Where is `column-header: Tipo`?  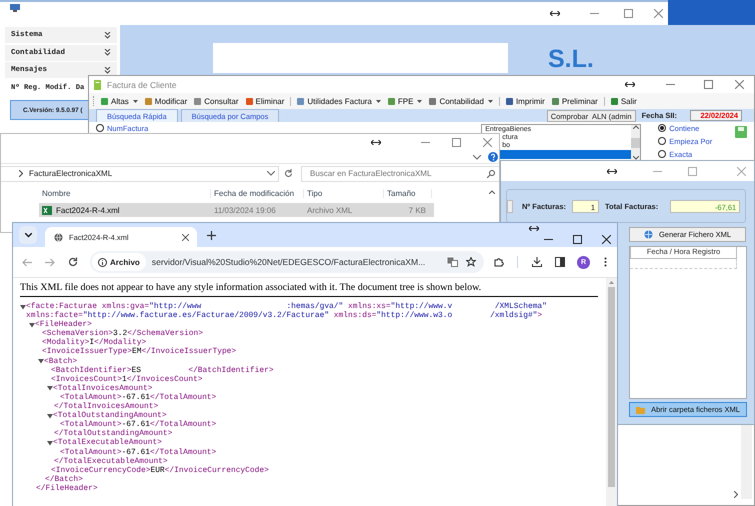 column-header: Tipo is located at coordinates (344, 193).